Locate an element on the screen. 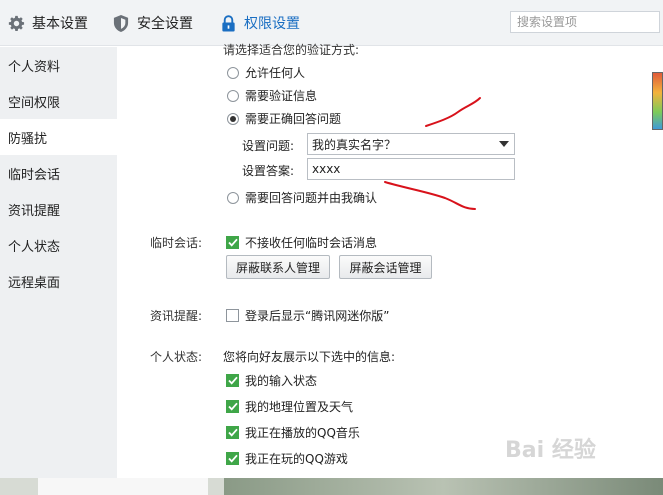 This screenshot has height=495, width=663. sidebar-item-label: 个人状态 is located at coordinates (34, 247).